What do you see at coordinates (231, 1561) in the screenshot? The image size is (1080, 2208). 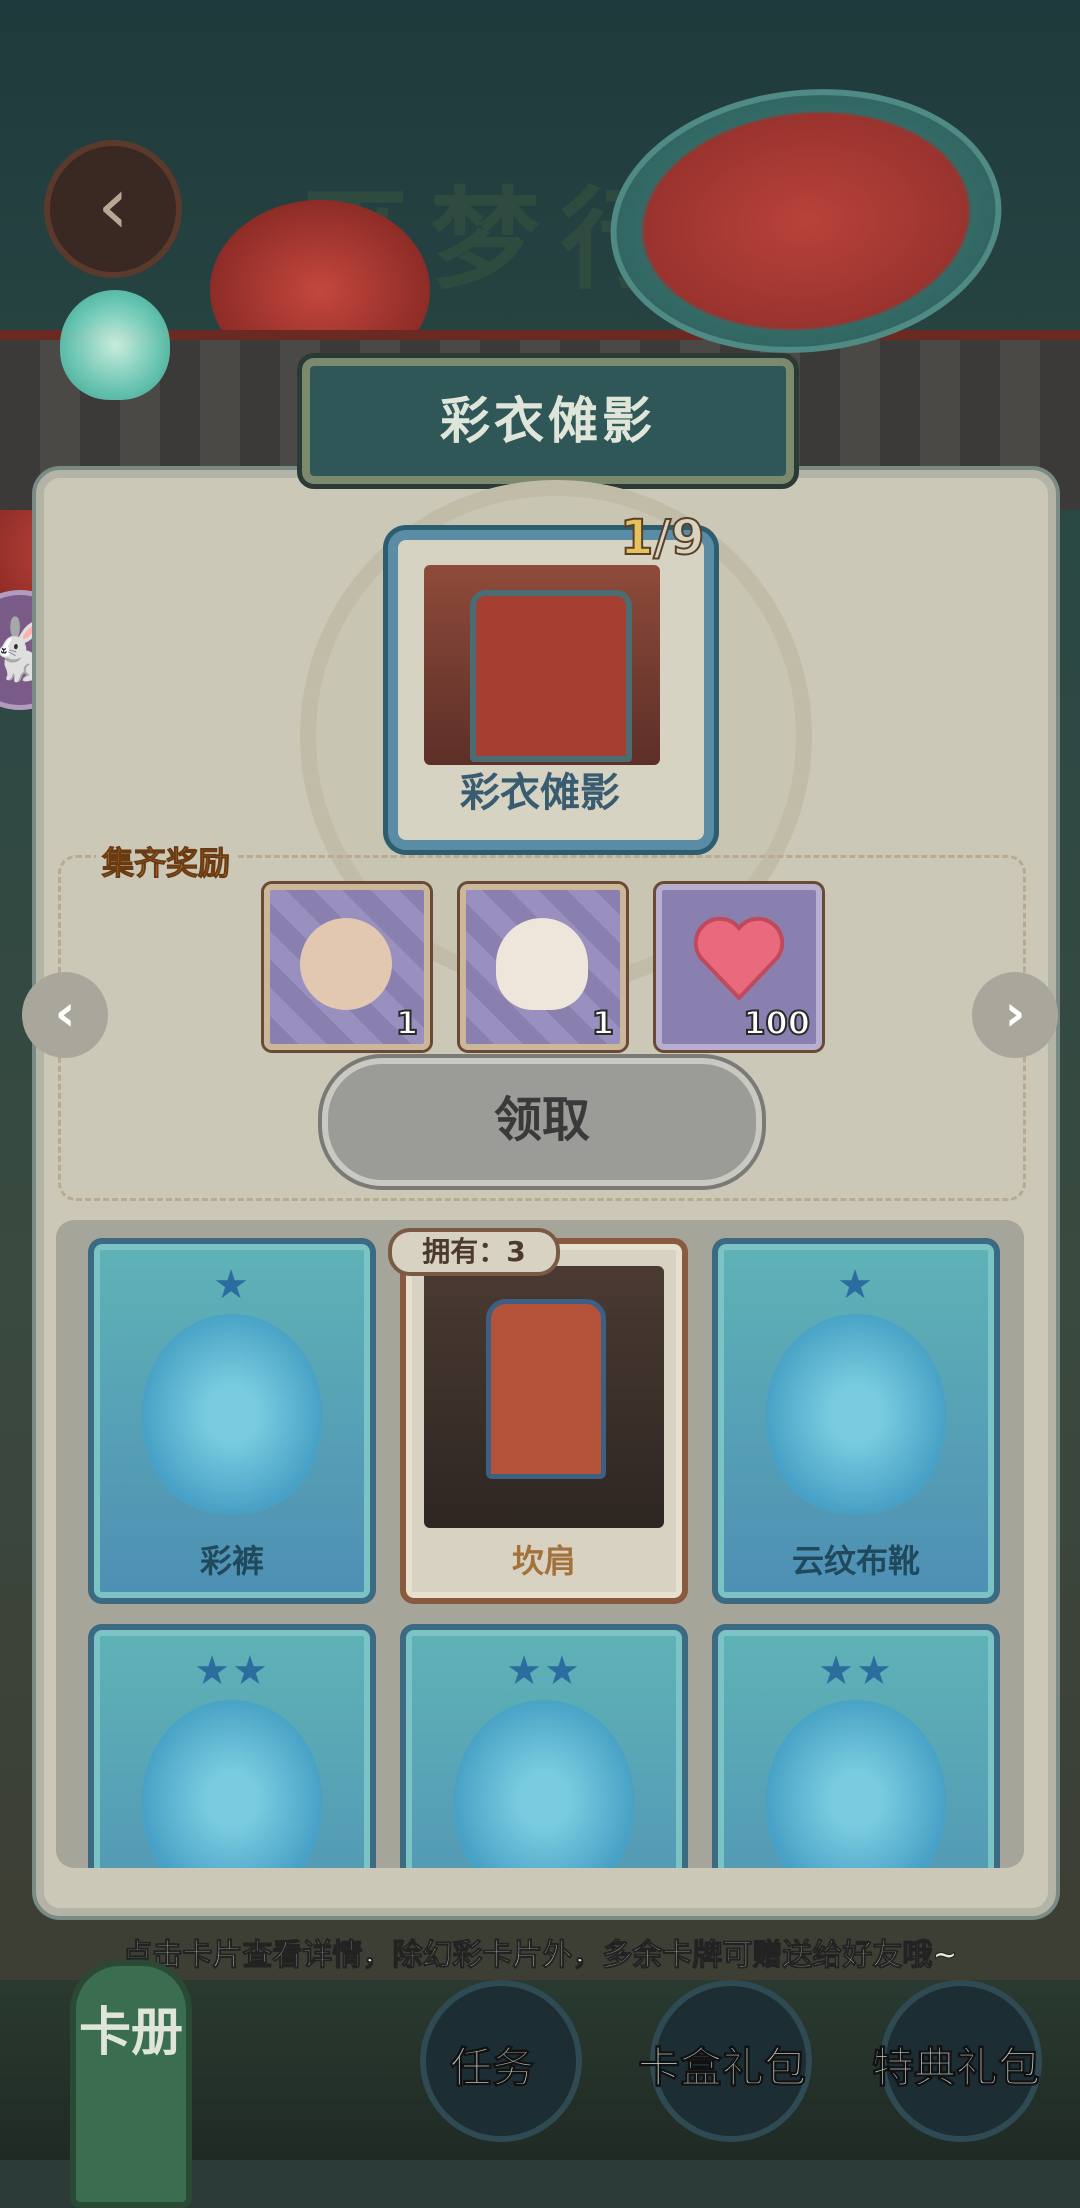 I see `card-name: 彩裤` at bounding box center [231, 1561].